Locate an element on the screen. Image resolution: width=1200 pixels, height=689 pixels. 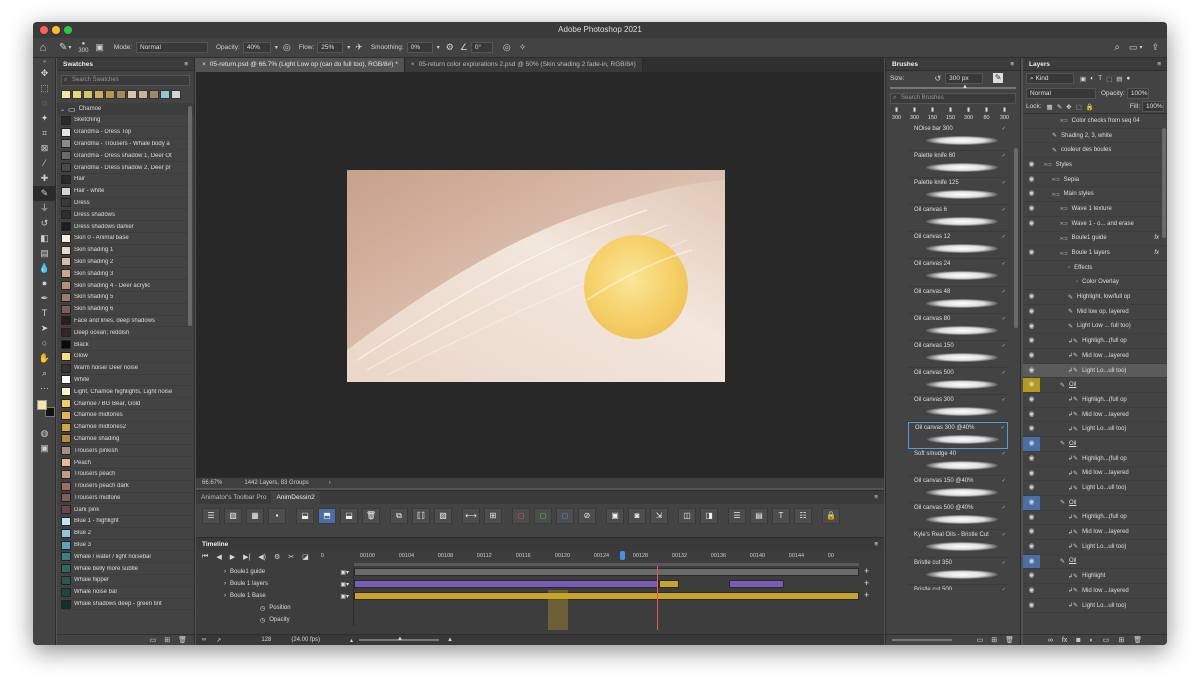
green-label-button: ◻ is located at coordinates (543, 516).